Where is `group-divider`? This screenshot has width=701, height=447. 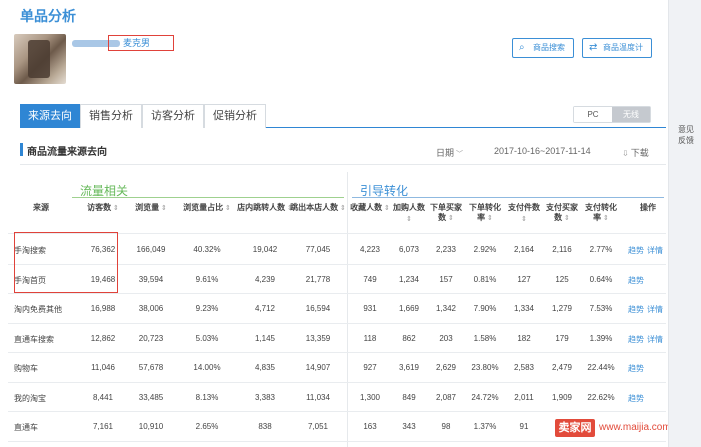
group-divider is located at coordinates (347, 309).